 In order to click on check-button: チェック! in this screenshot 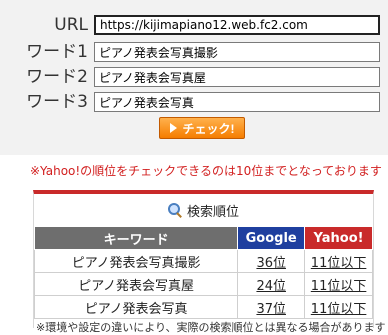, I will do `click(202, 128)`.